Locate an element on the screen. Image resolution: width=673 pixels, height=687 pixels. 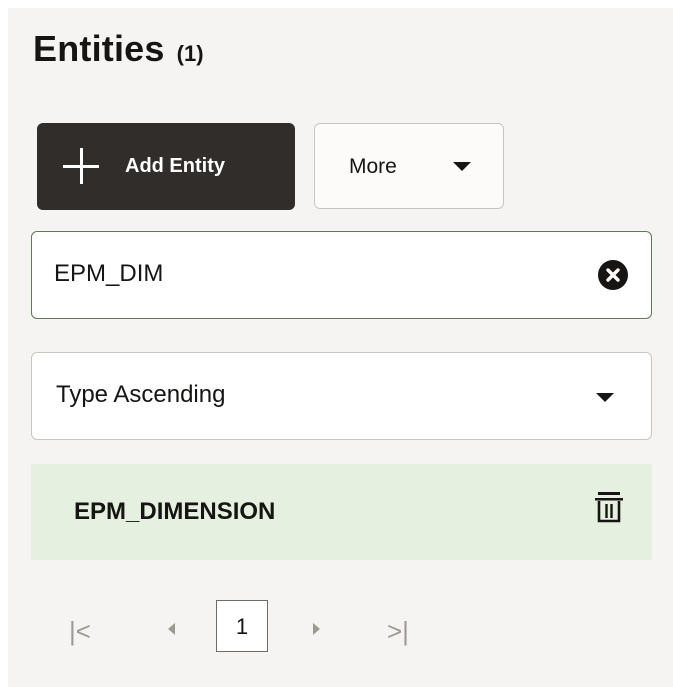
first-page-button: |< is located at coordinates (80, 631).